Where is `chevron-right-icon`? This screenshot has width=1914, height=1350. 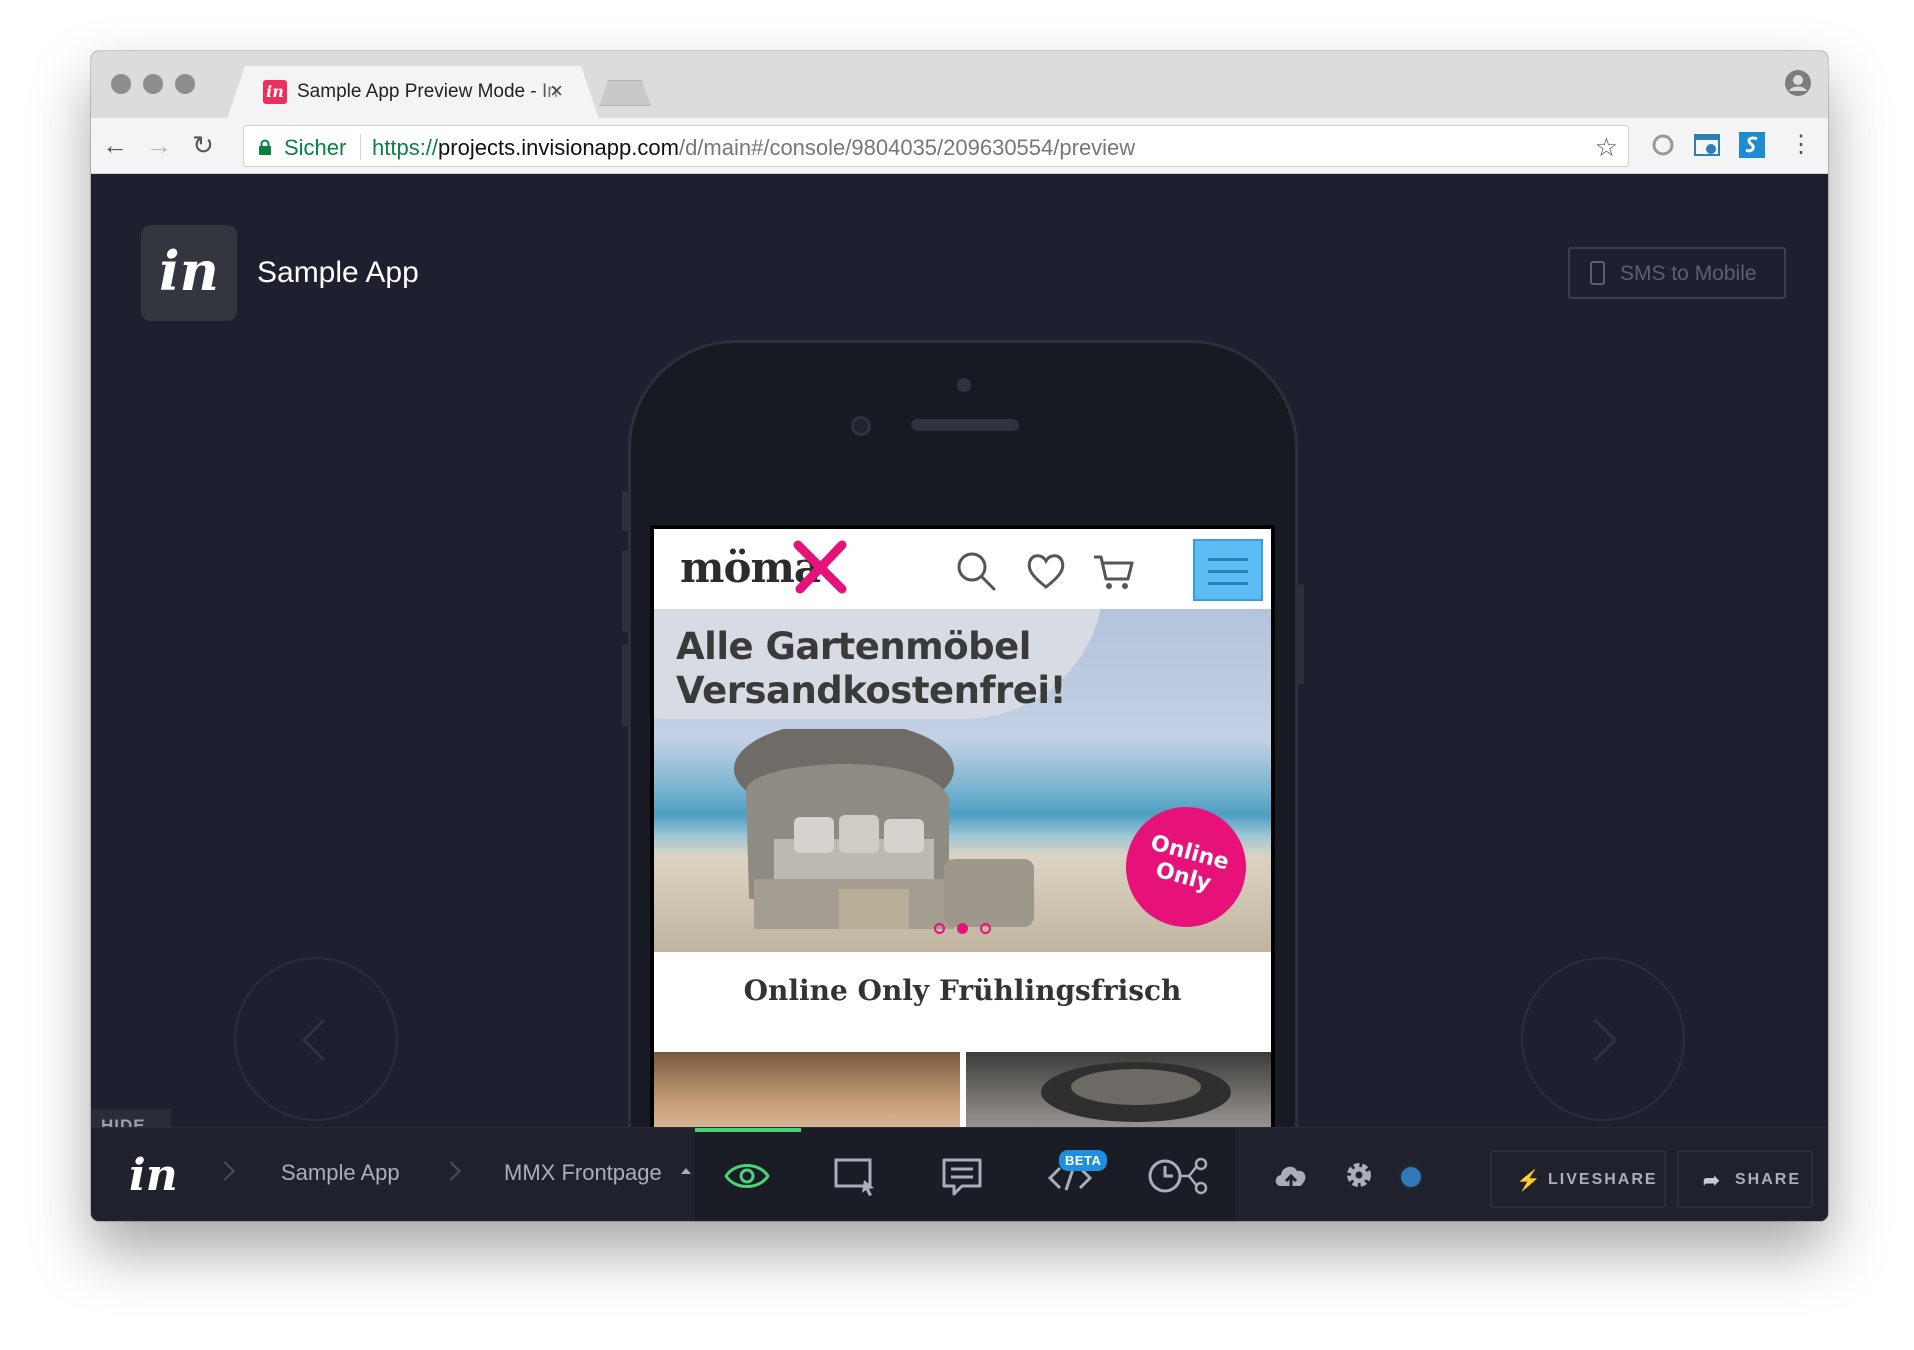
chevron-right-icon is located at coordinates (1596, 1040).